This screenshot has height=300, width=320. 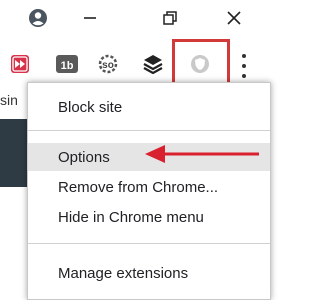 I want to click on 1b-extension: 1b, so click(x=67, y=64).